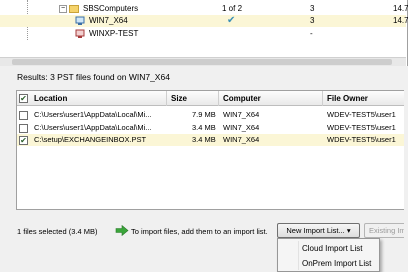 The width and height of the screenshot is (408, 272). I want to click on tree-node-label: WINXP-TEST, so click(114, 33).